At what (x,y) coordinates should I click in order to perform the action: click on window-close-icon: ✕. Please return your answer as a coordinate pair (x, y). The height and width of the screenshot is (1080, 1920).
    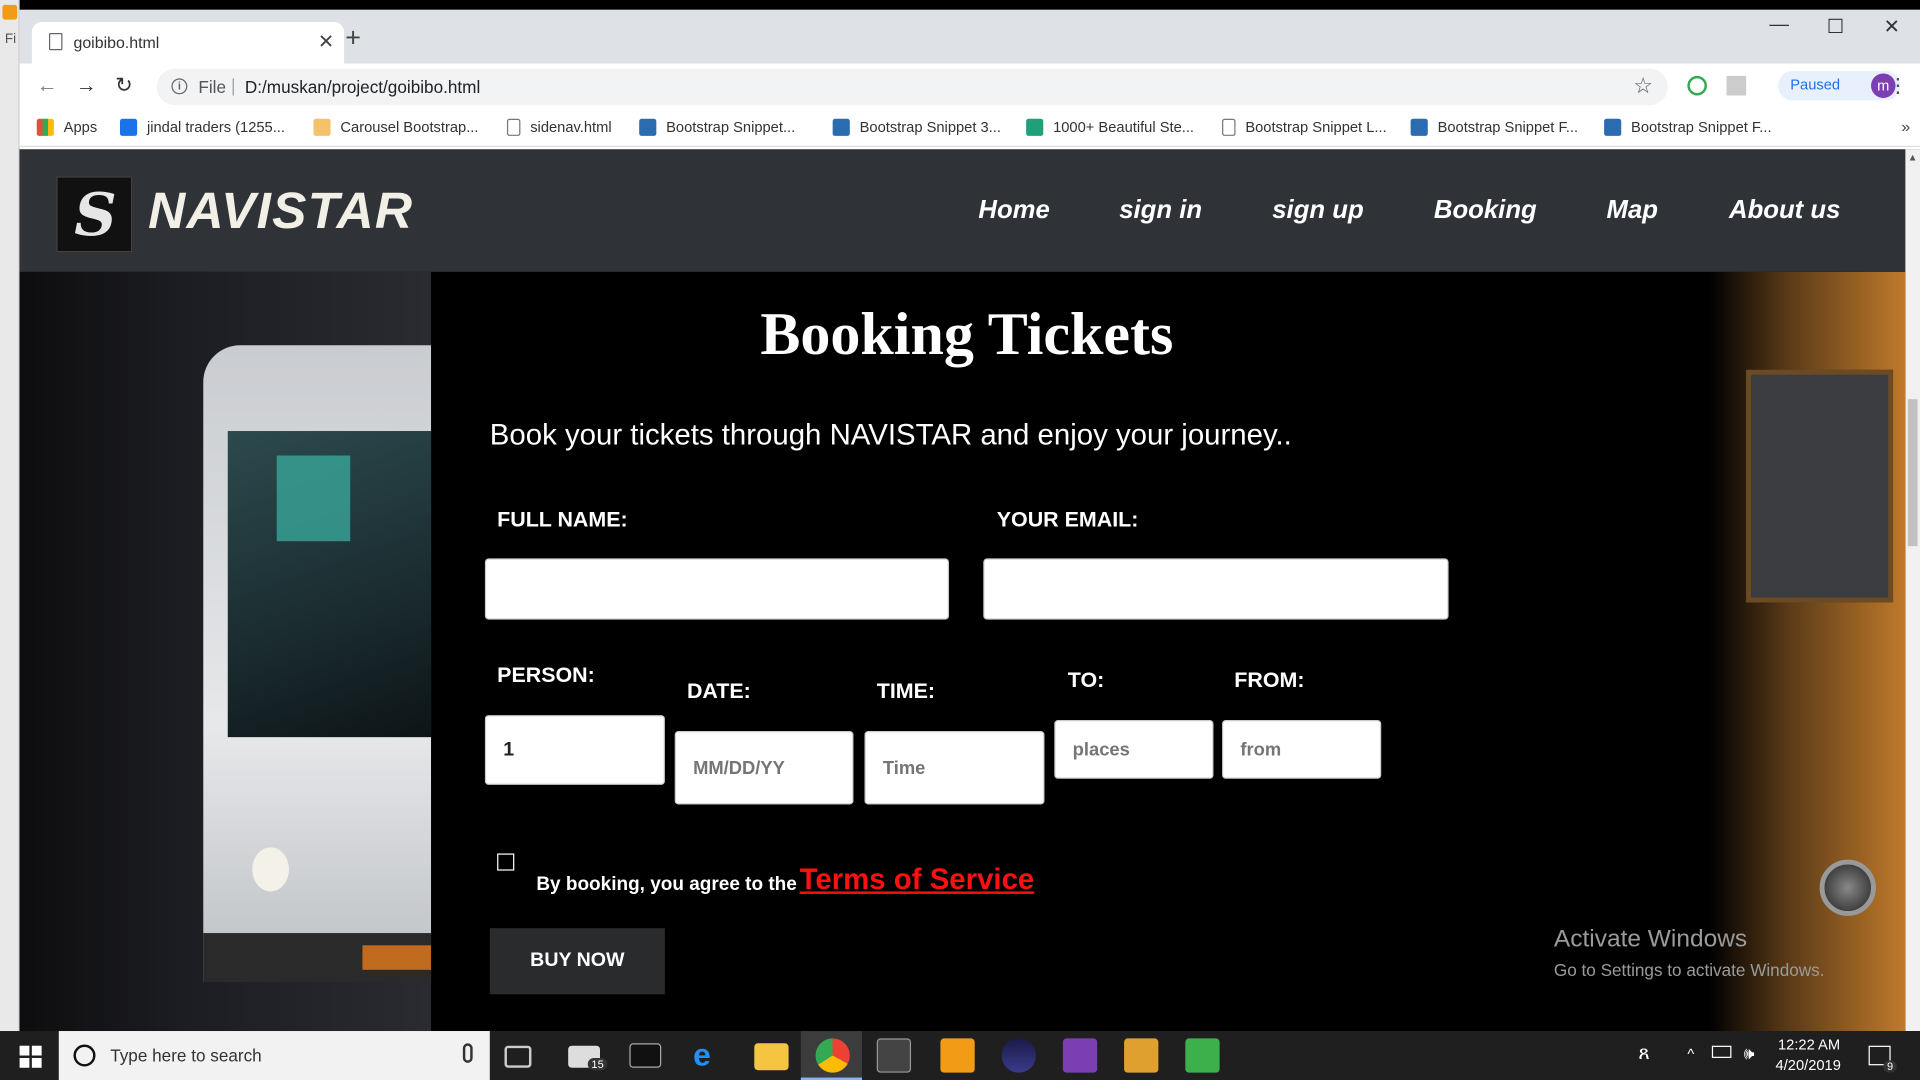
    Looking at the image, I should click on (1892, 27).